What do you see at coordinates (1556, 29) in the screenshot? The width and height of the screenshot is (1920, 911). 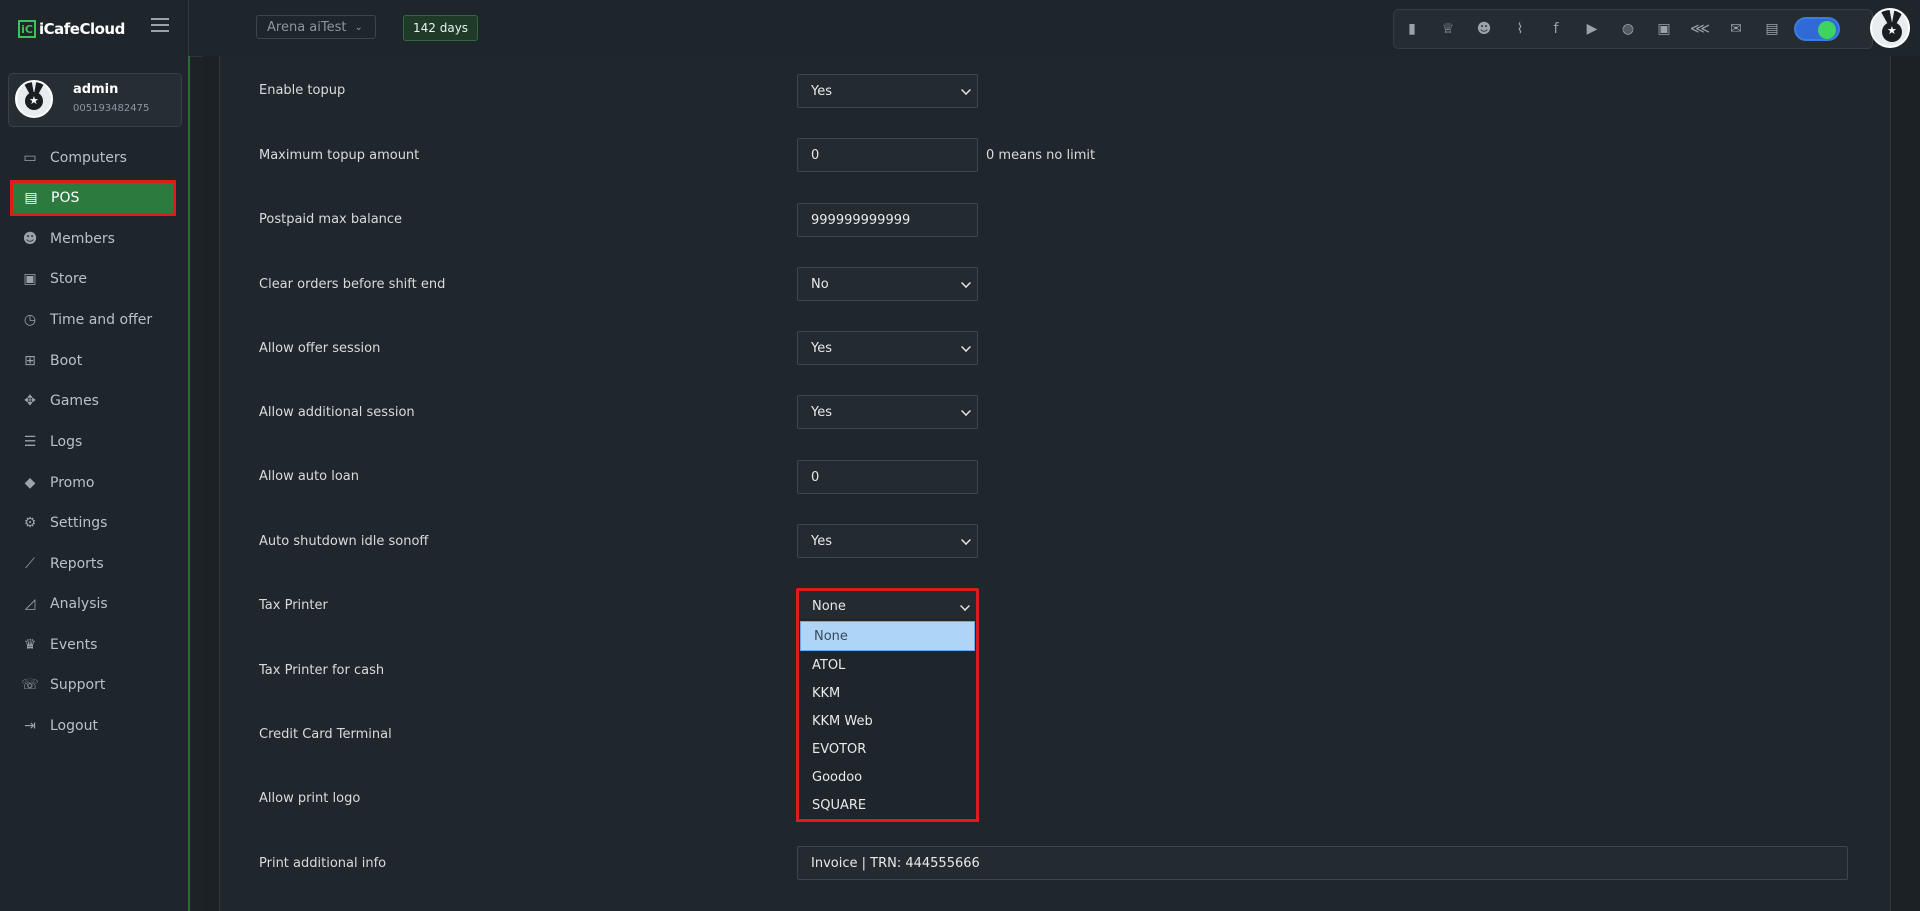 I see `facebook-icon: f` at bounding box center [1556, 29].